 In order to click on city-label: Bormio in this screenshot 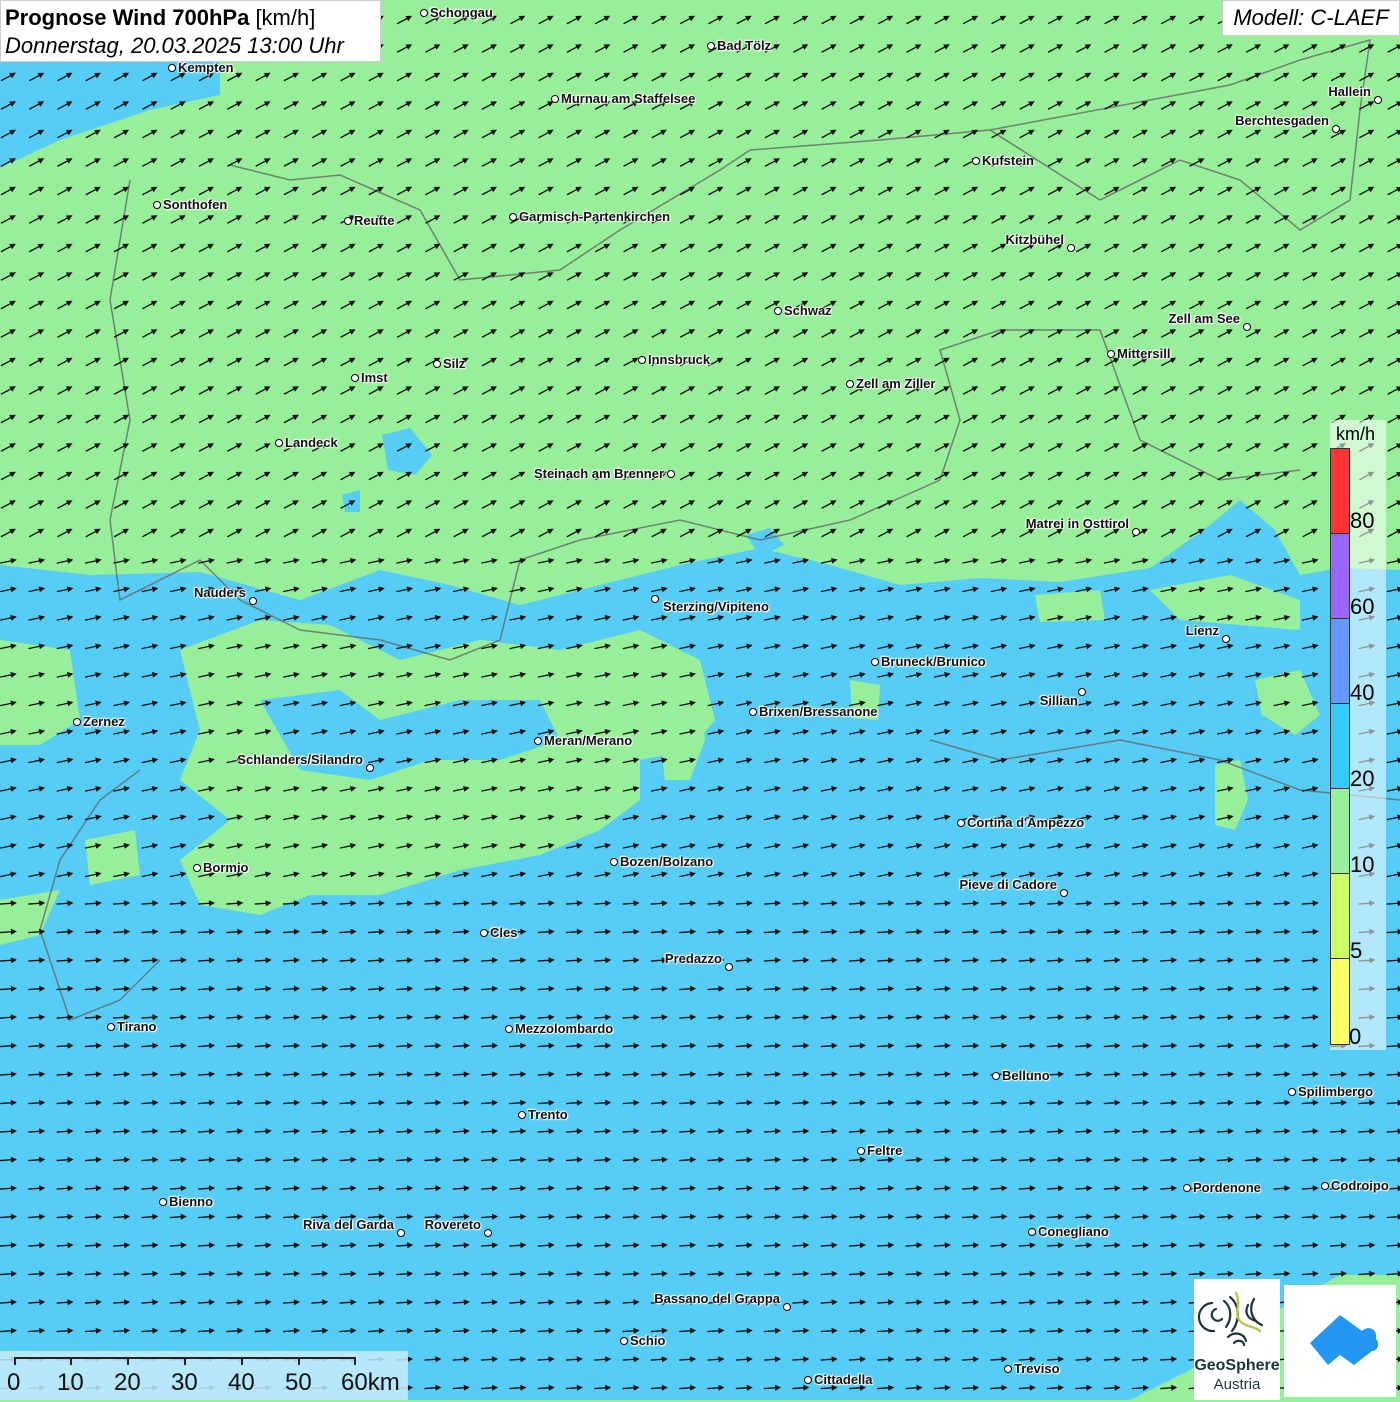, I will do `click(226, 868)`.